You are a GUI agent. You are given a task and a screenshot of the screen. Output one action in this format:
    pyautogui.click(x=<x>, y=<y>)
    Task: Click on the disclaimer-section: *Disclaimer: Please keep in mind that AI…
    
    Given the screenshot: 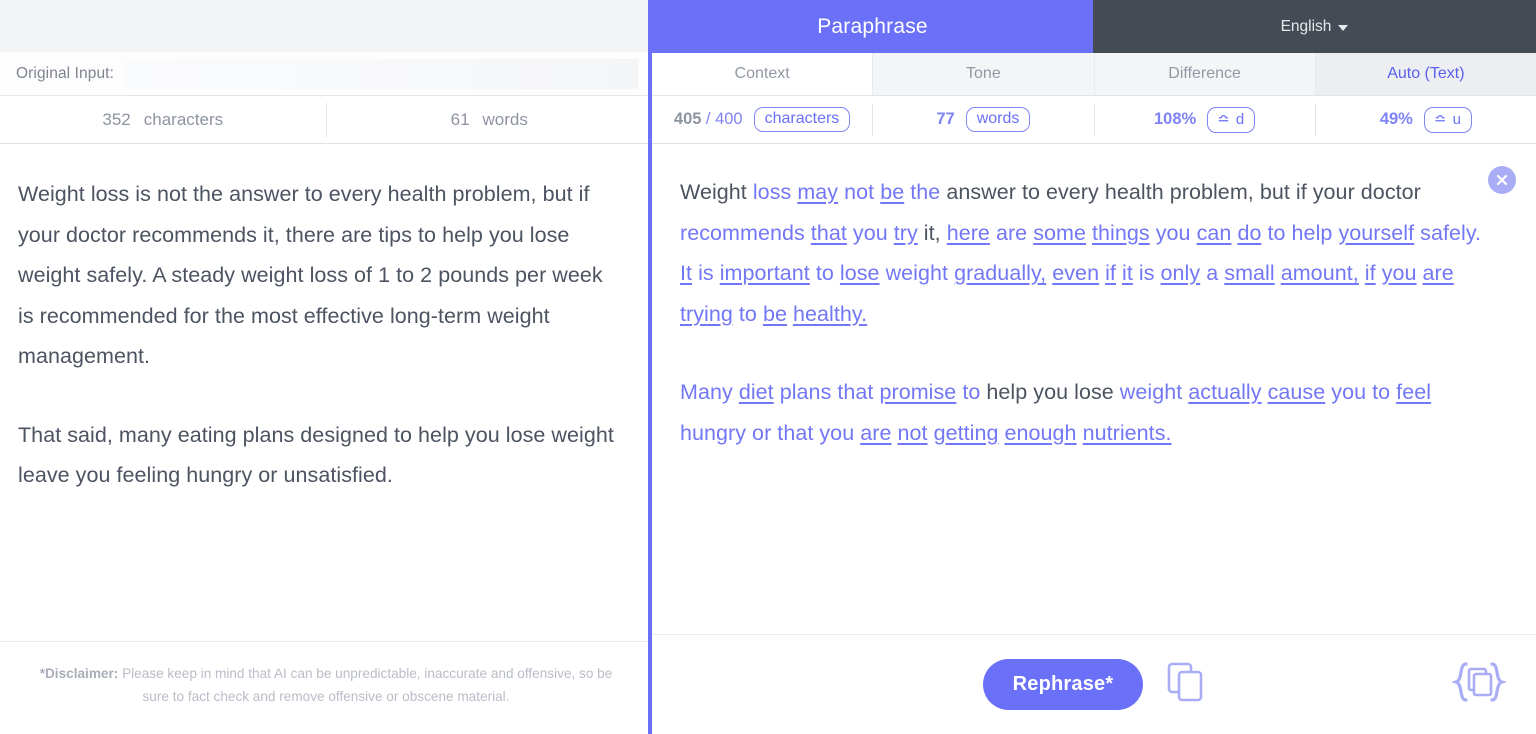 What is the action you would take?
    pyautogui.click(x=326, y=687)
    